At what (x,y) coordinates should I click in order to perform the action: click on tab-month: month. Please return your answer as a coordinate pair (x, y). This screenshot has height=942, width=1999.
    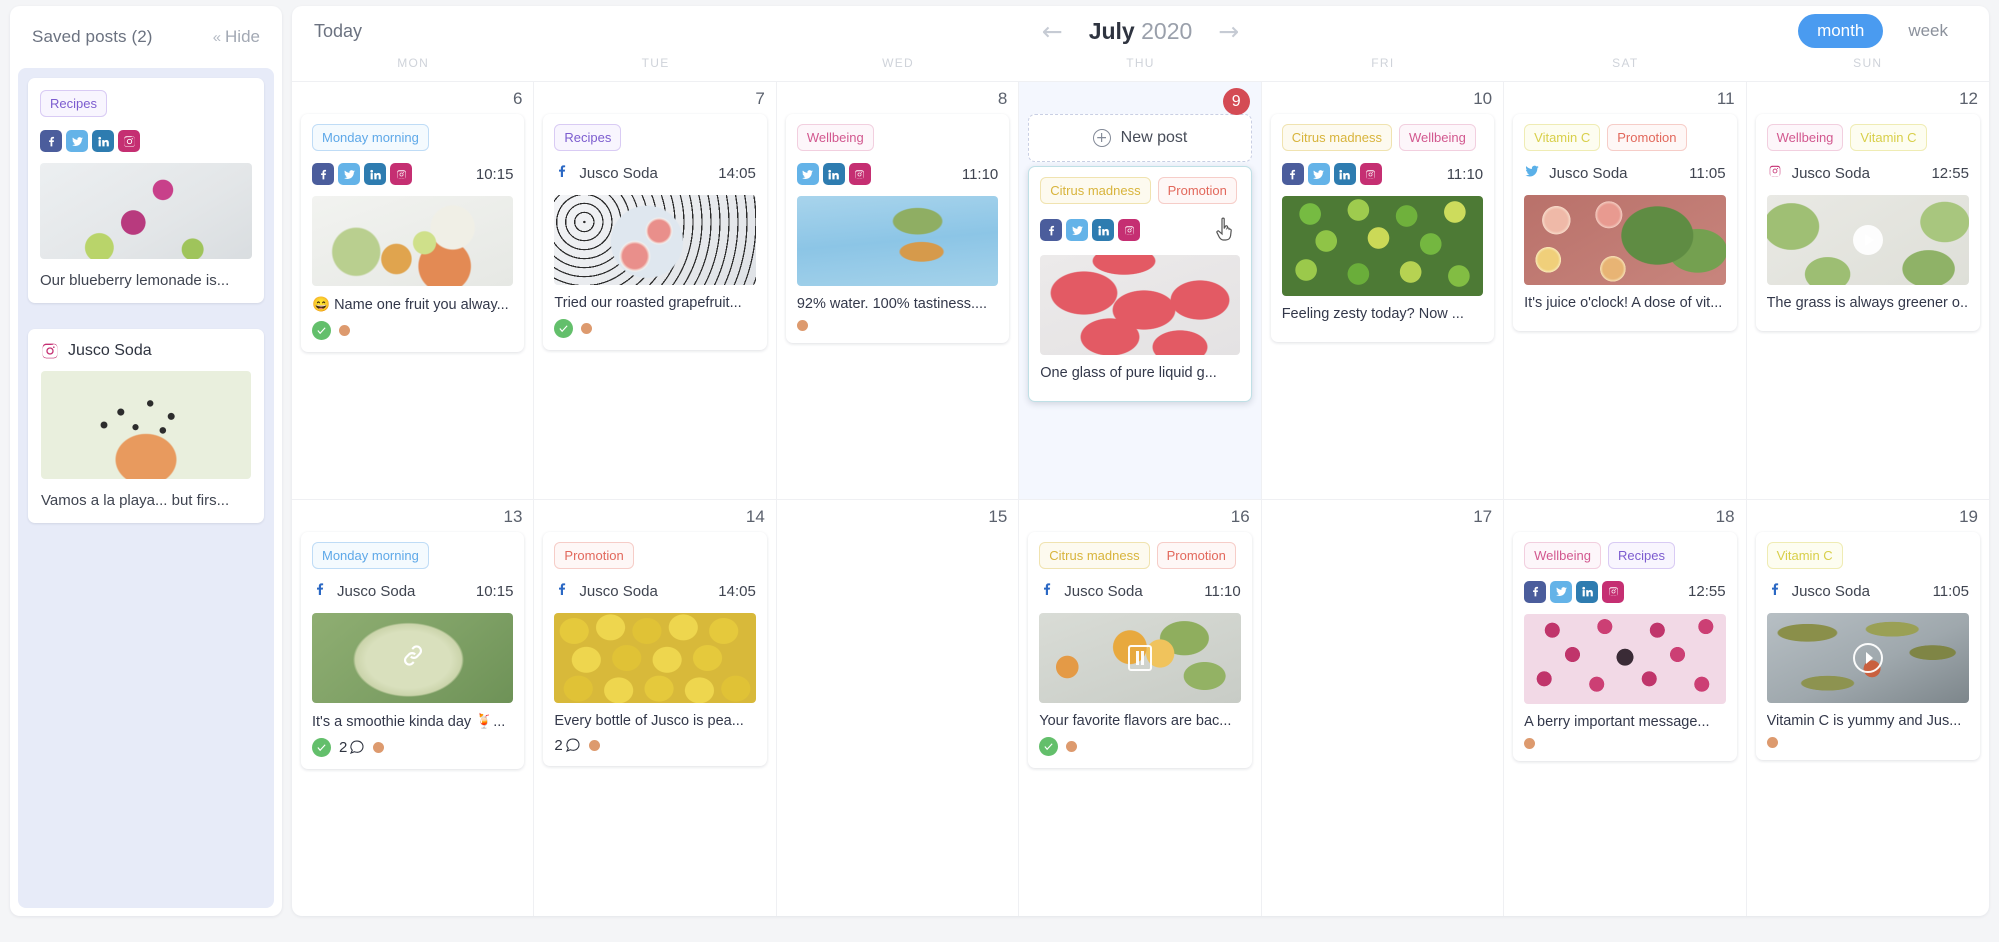
    Looking at the image, I should click on (1841, 31).